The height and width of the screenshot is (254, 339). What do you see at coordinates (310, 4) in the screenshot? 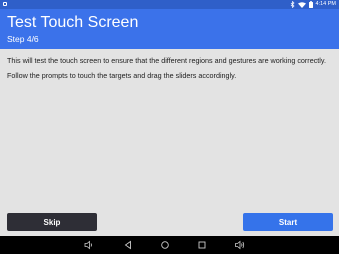
I see `battery-icon` at bounding box center [310, 4].